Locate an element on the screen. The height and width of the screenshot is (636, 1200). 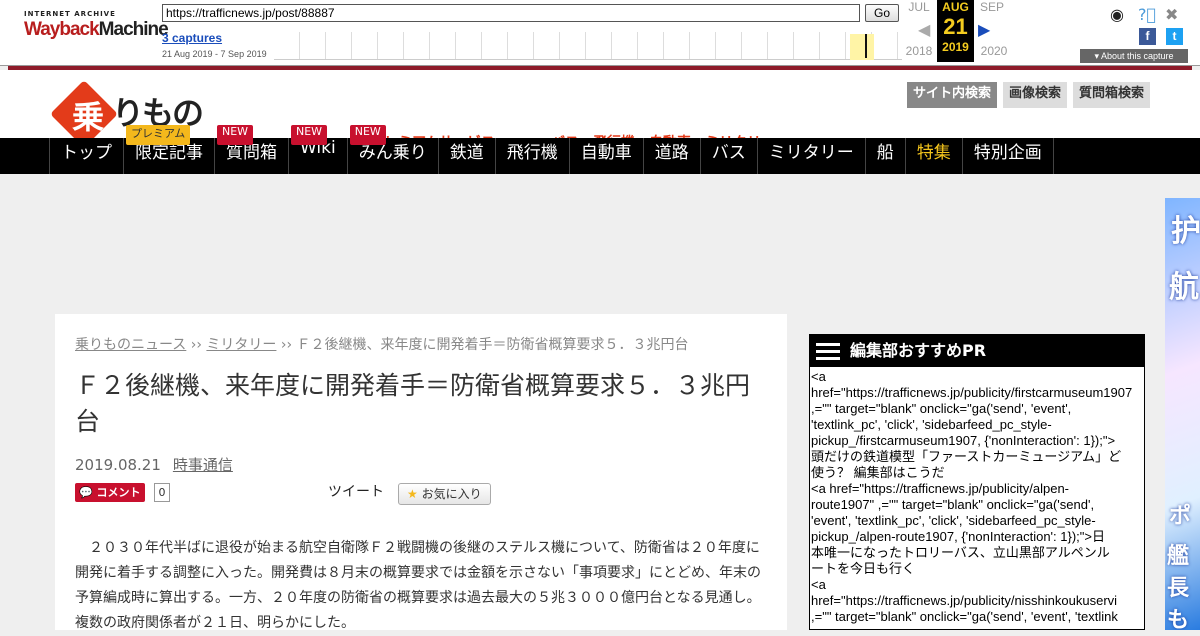
search-tabs: サイト内検索 画像検索 質問箱検索 is located at coordinates (1029, 95).